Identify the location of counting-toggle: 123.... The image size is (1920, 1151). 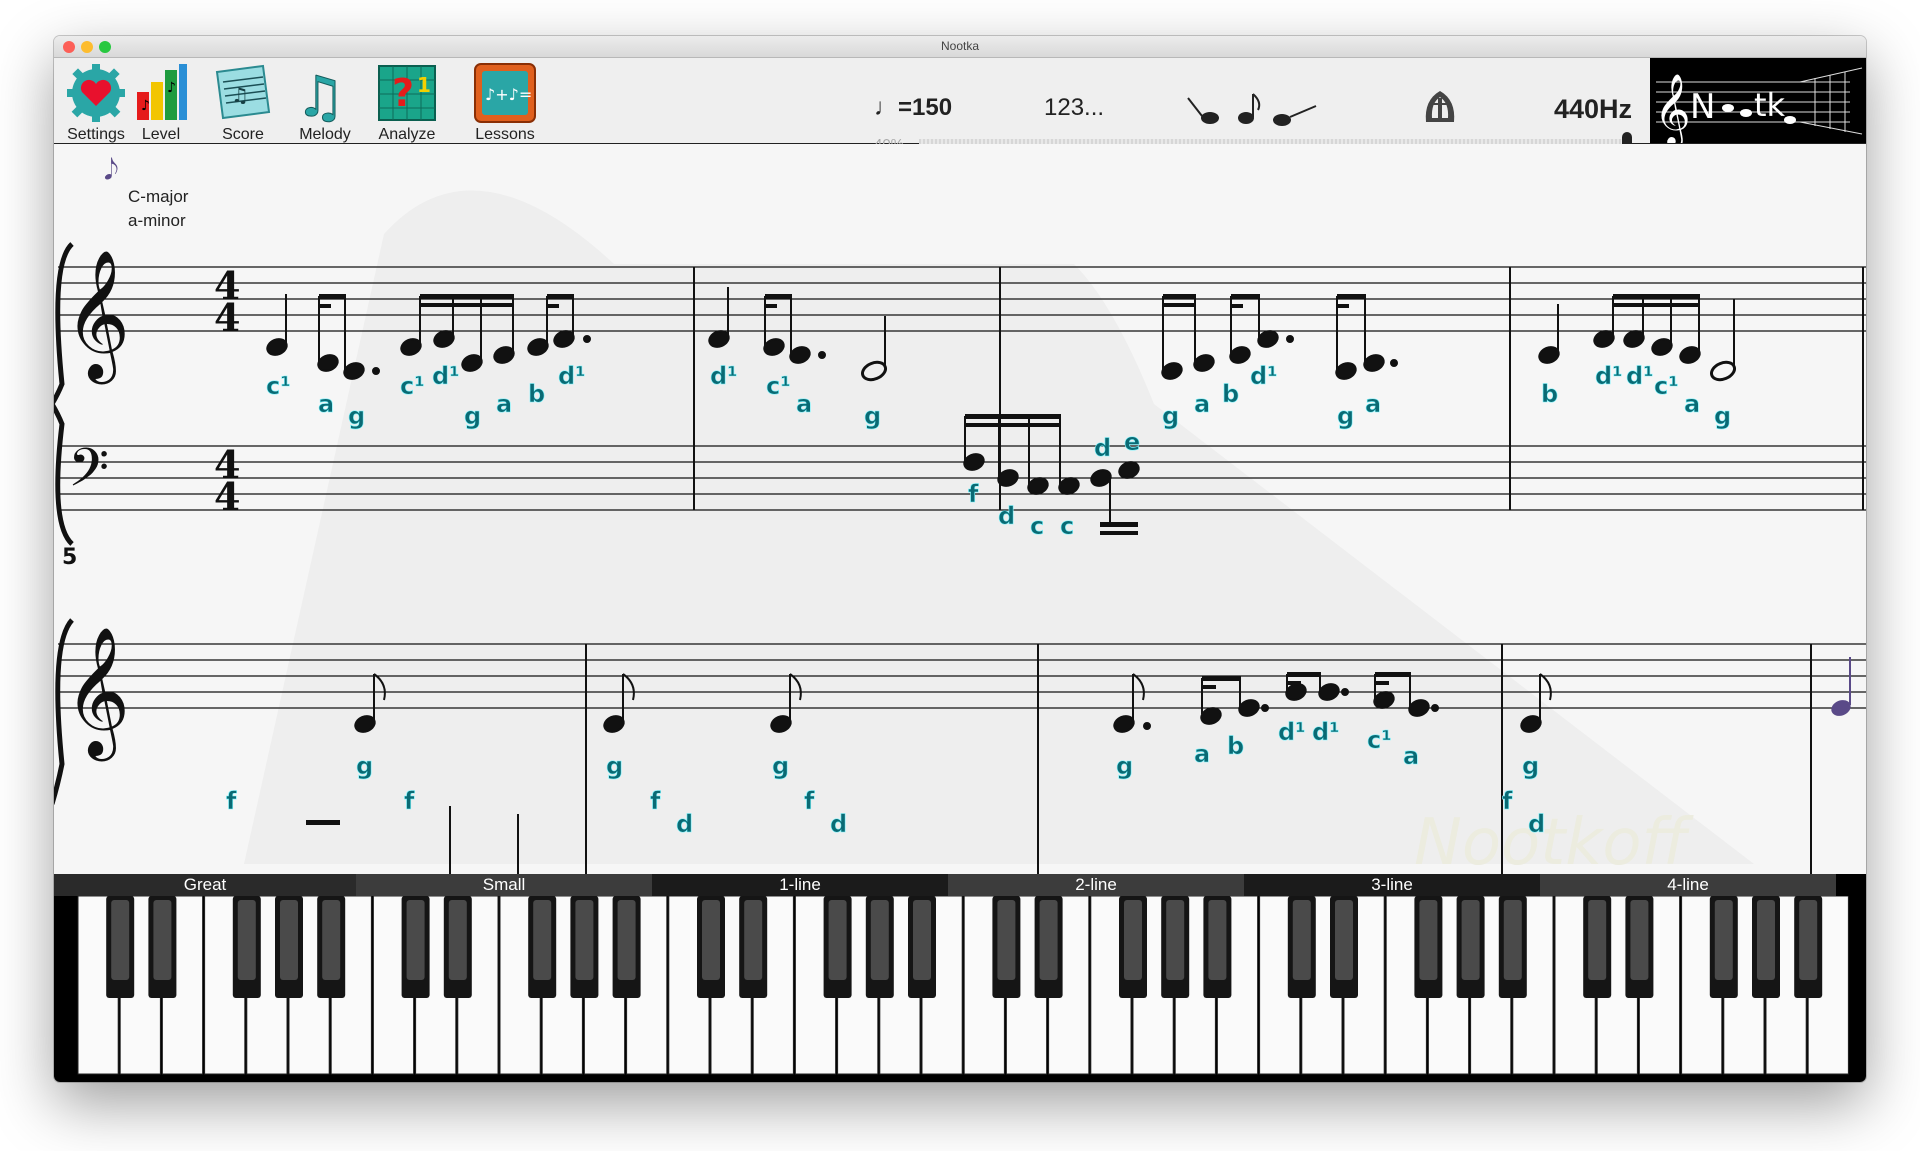
(1074, 108).